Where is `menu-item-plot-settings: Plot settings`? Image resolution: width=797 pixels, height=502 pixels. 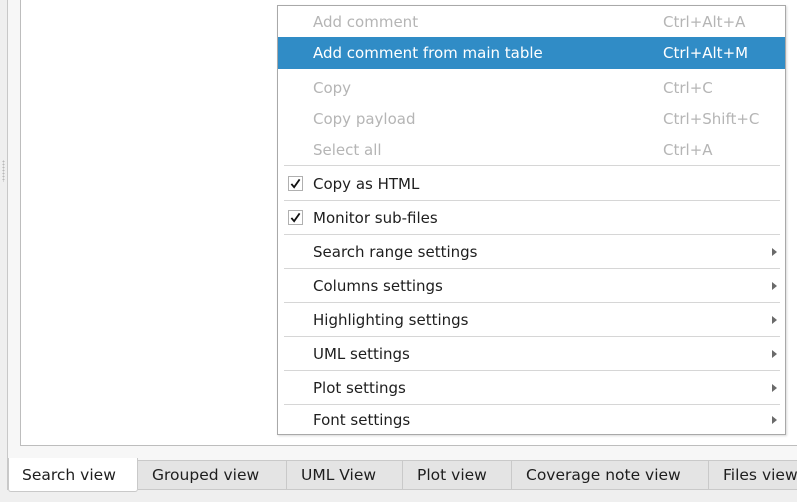
menu-item-plot-settings: Plot settings is located at coordinates (531, 387).